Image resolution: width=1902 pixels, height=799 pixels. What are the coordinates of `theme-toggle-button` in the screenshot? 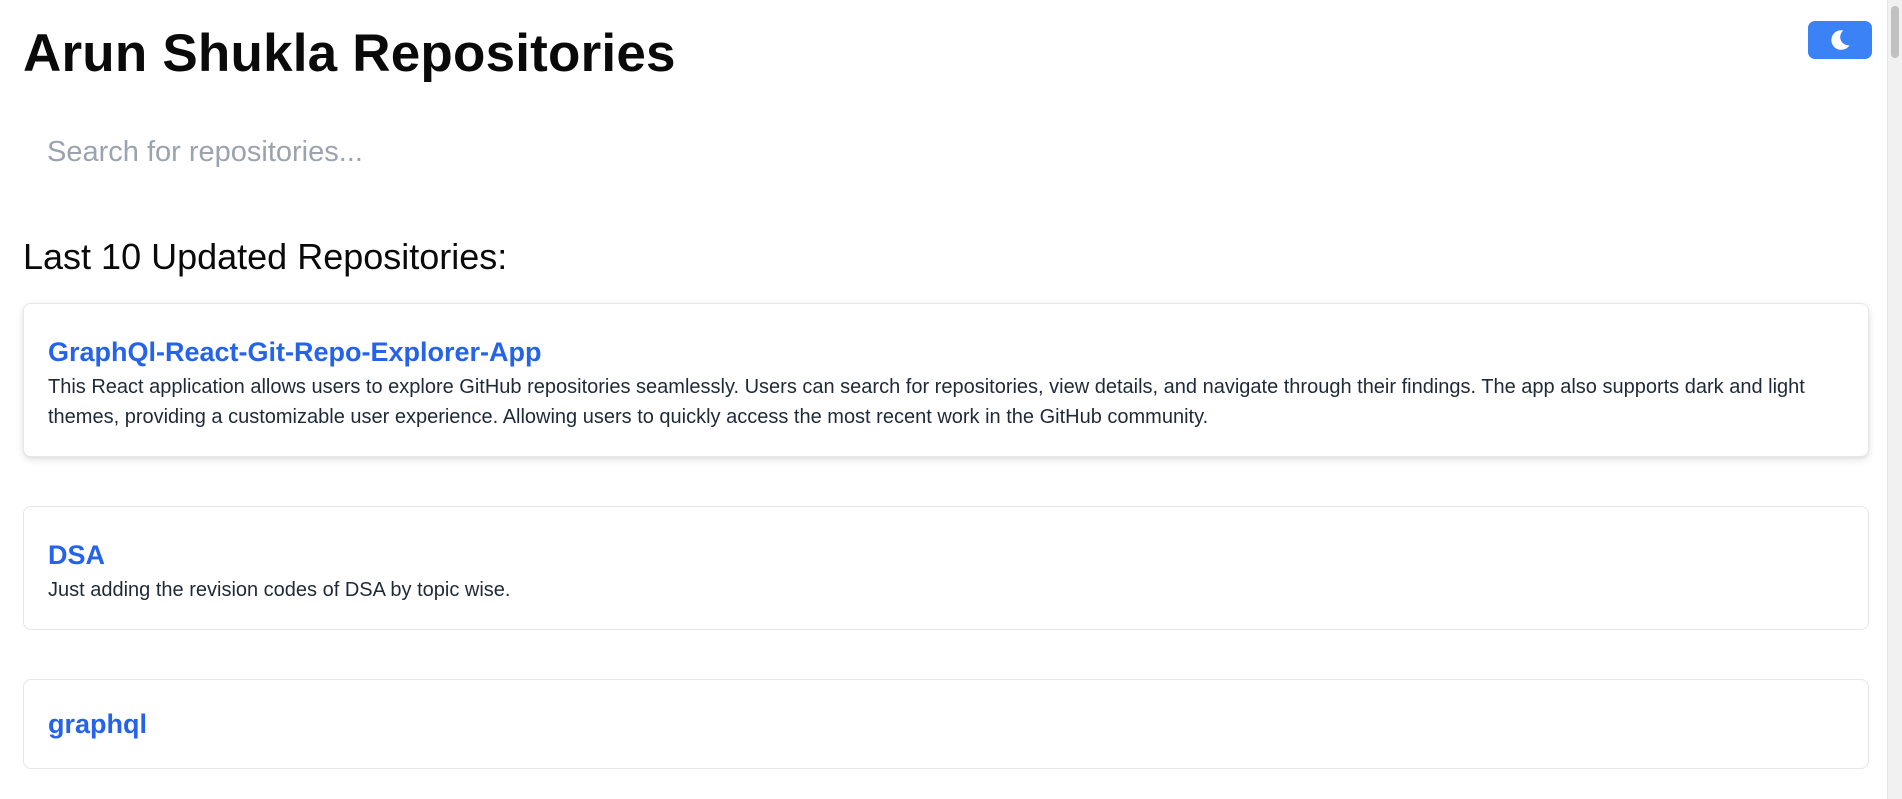 It's located at (1840, 40).